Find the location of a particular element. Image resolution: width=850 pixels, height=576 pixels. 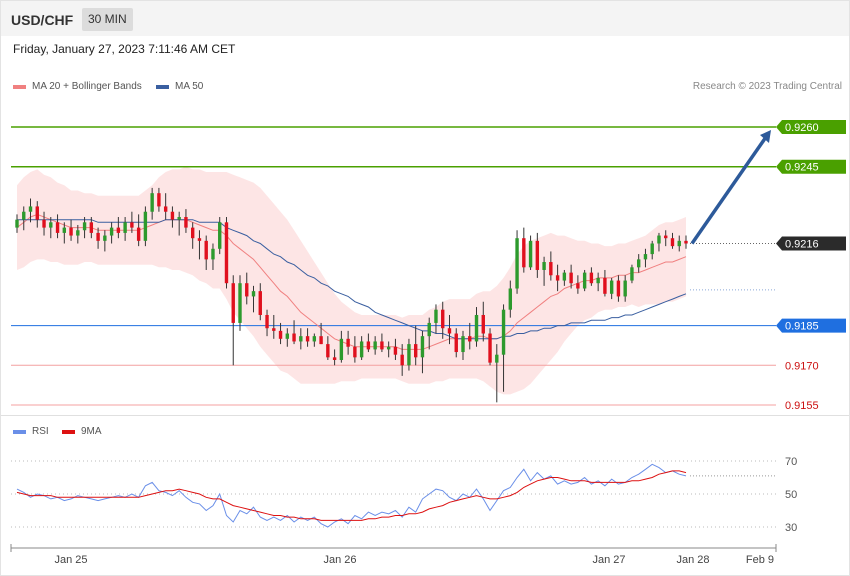

level-label-0.9185: 0.9185 is located at coordinates (802, 327).